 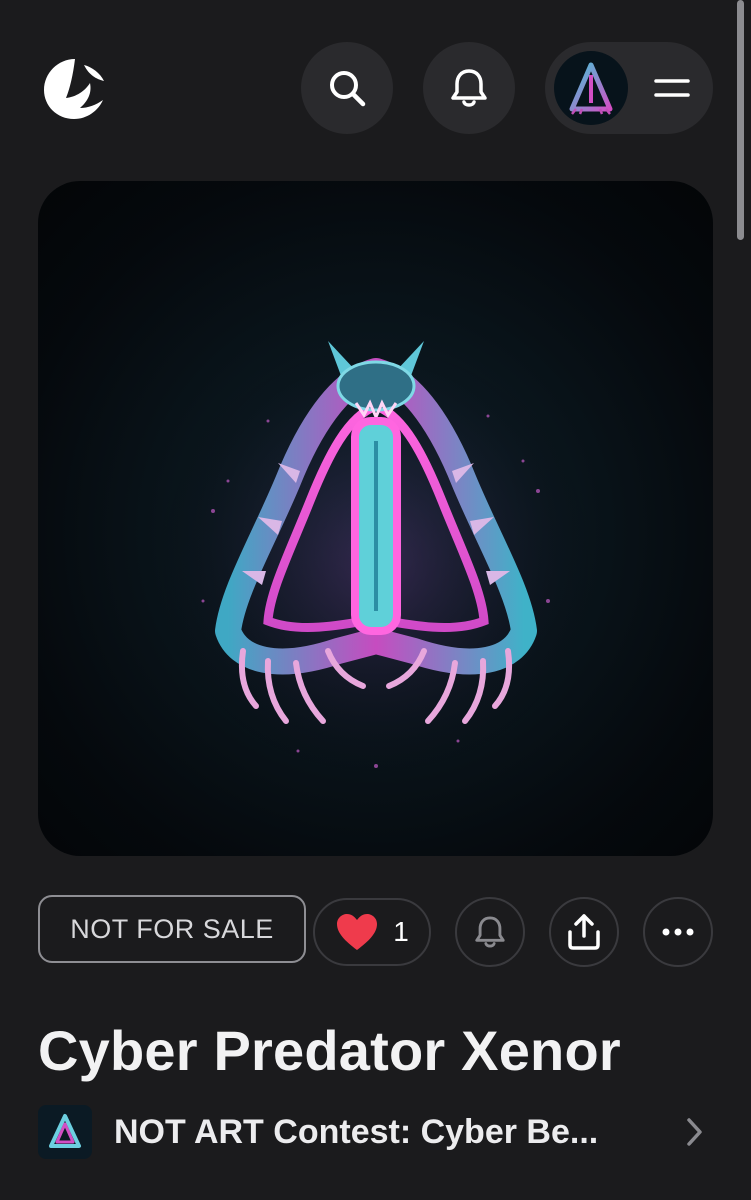 What do you see at coordinates (75, 88) in the screenshot?
I see `app-logo-icon` at bounding box center [75, 88].